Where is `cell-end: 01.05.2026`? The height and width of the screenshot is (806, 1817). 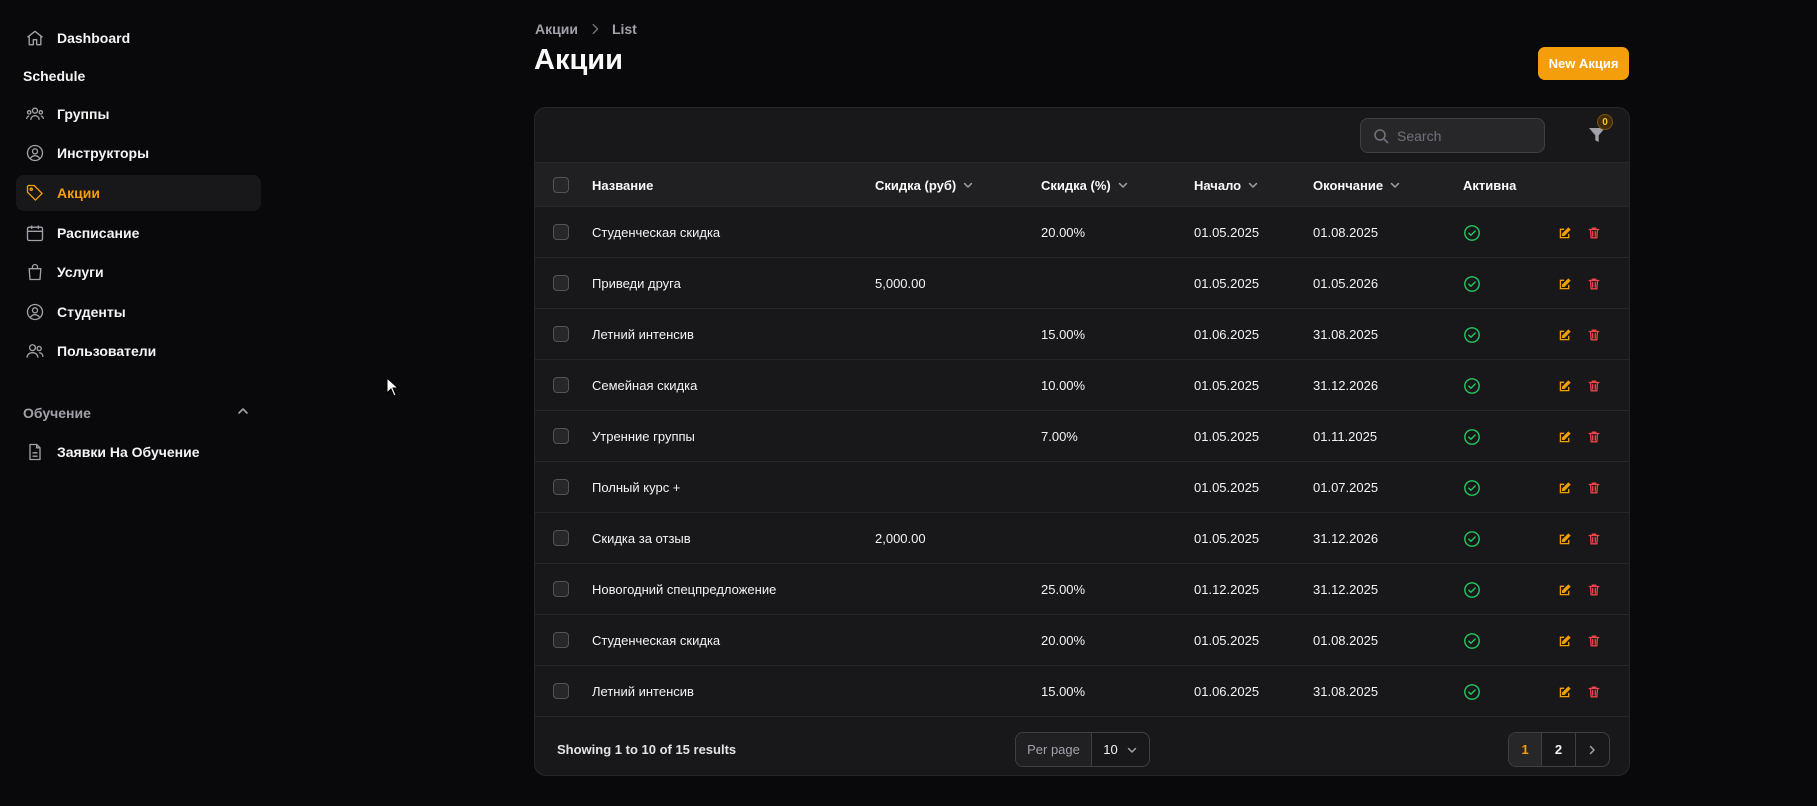 cell-end: 01.05.2026 is located at coordinates (1346, 283).